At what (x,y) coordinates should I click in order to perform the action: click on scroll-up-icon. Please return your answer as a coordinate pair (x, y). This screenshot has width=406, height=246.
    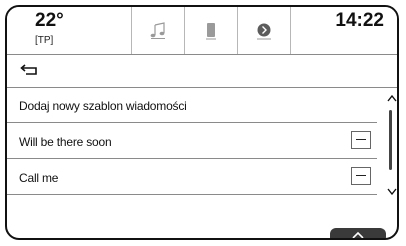
    Looking at the image, I should click on (392, 99).